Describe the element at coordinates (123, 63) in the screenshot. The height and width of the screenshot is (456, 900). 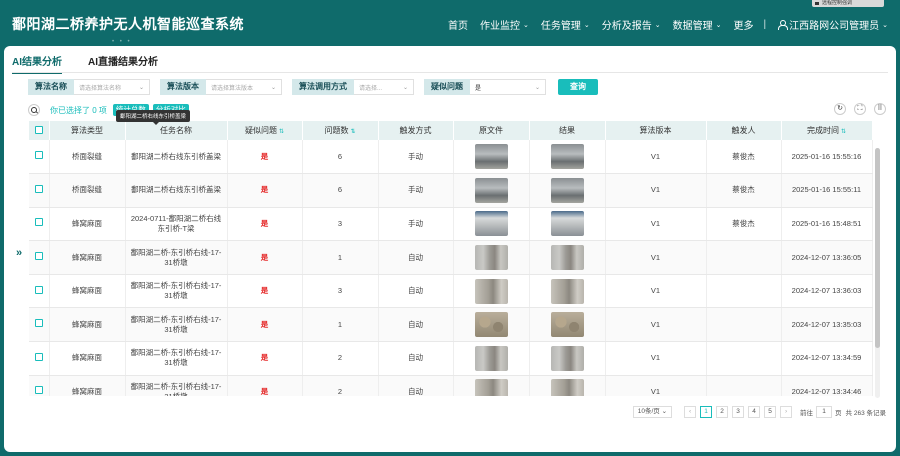
I see `tab-ai-live-result-analysis: AI直播结果分析` at that location.